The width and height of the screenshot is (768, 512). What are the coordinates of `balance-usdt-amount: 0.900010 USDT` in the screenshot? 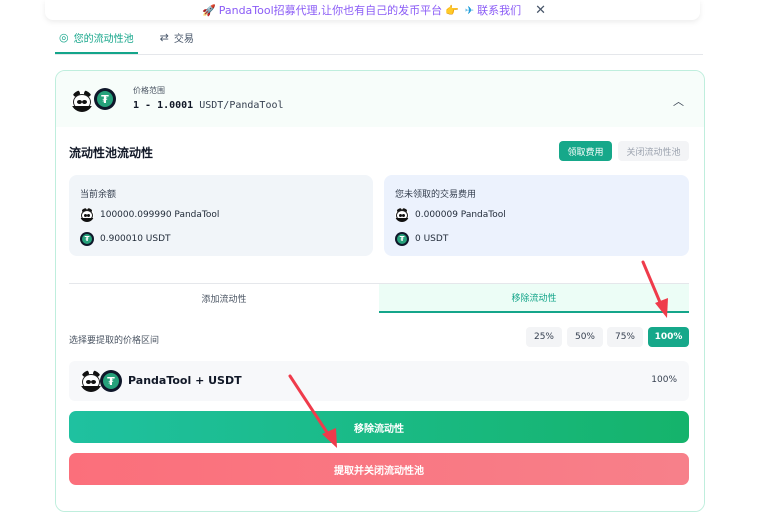 It's located at (135, 239).